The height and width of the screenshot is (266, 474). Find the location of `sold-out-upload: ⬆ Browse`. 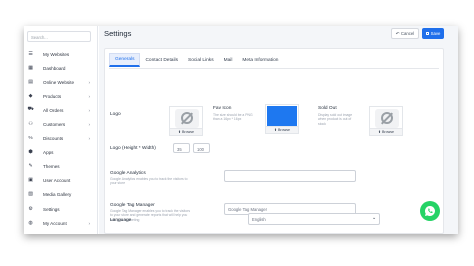

sold-out-upload: ⬆ Browse is located at coordinates (386, 121).